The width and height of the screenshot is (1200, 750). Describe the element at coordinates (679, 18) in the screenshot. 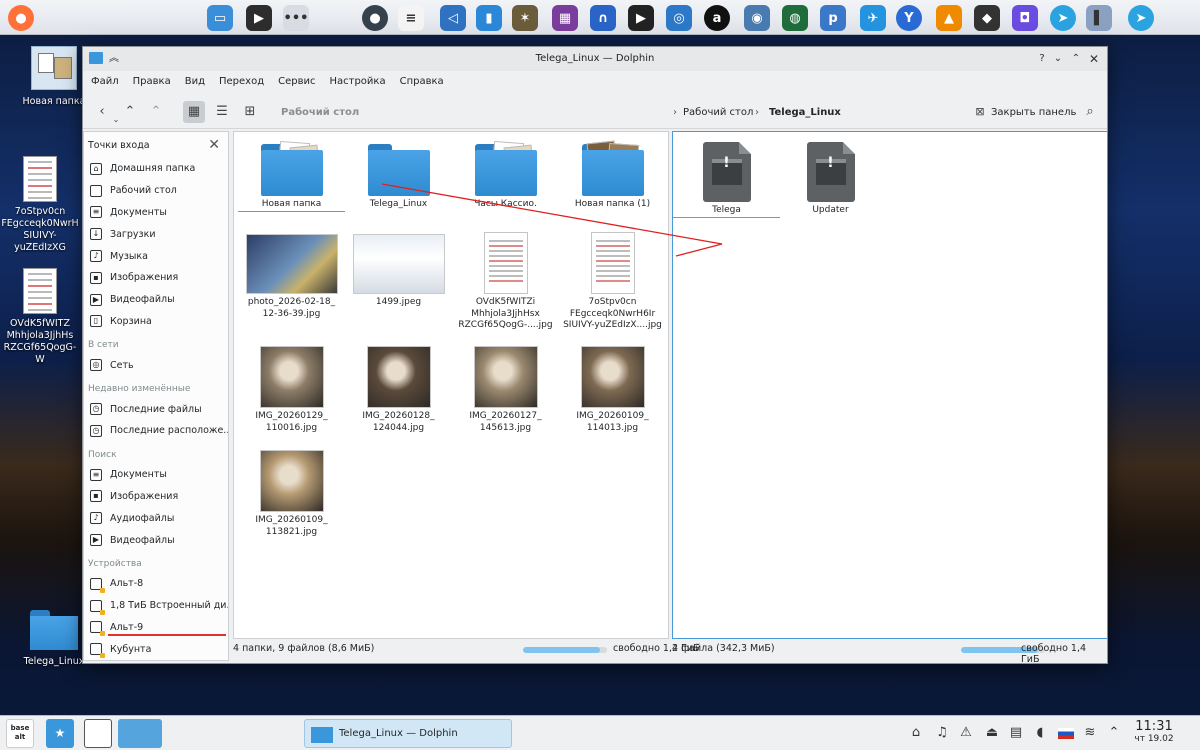

I see `vpn-icon: ◎` at that location.